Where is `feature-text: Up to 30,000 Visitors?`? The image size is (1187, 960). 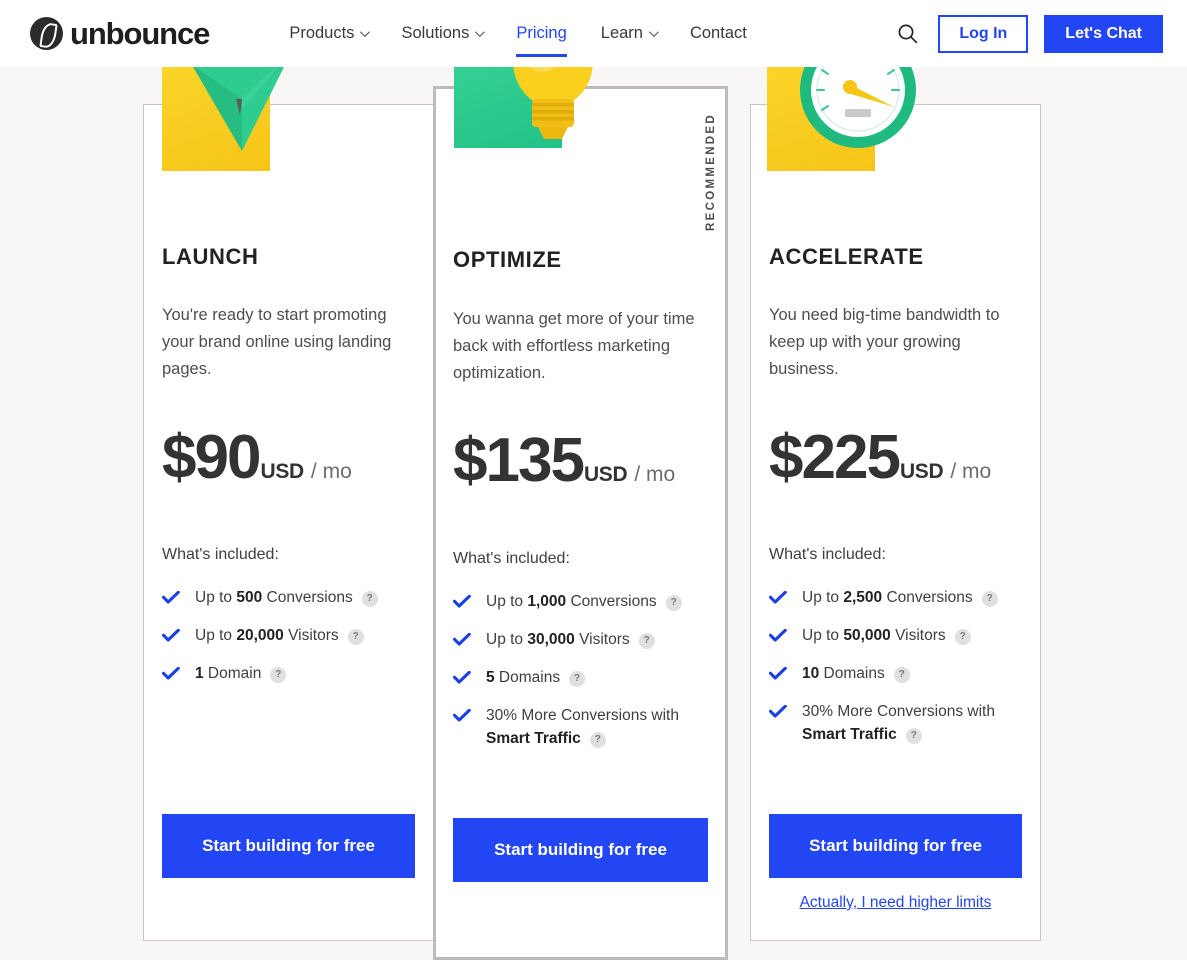
feature-text: Up to 30,000 Visitors? is located at coordinates (570, 639).